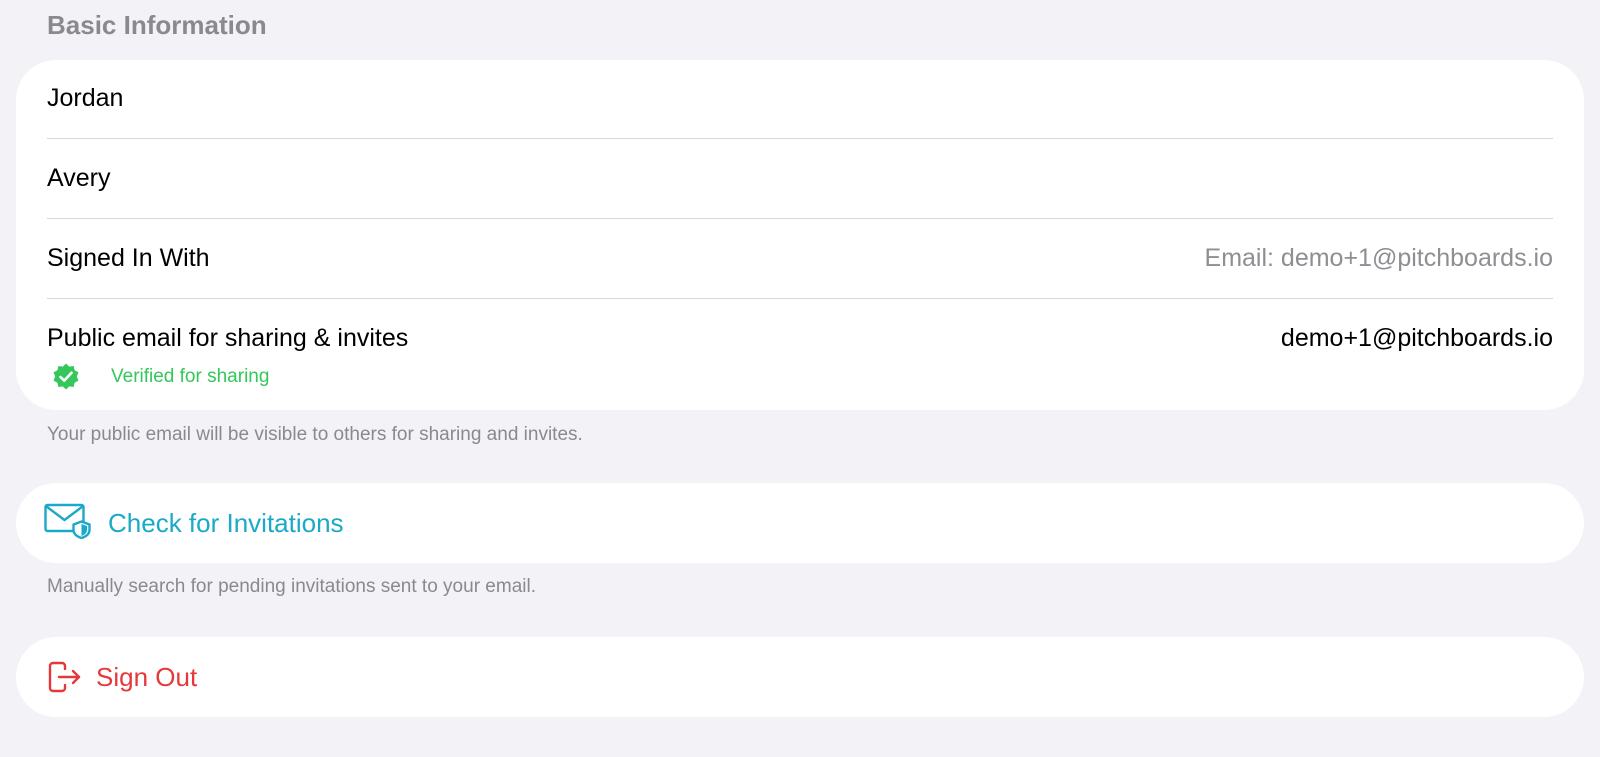  I want to click on public-email-label: Public email for sharing & invites, so click(228, 338).